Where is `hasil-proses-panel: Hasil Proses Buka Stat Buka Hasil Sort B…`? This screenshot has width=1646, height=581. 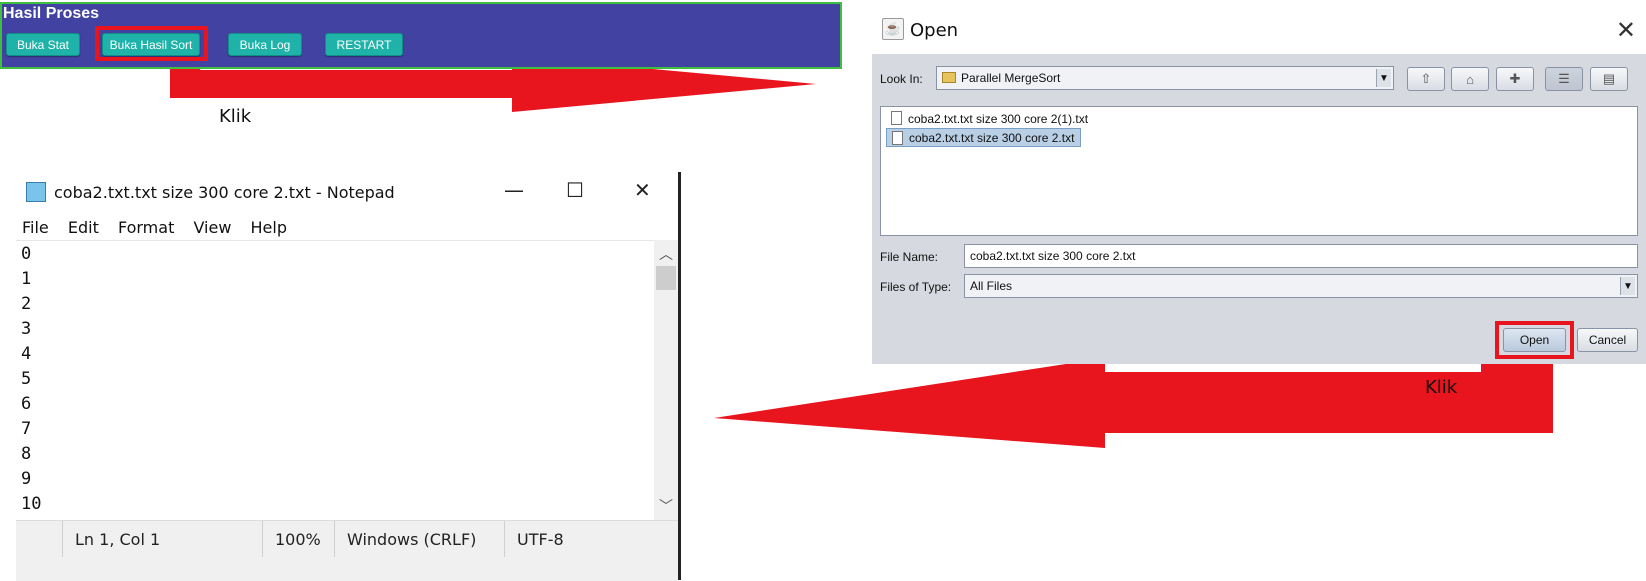
hasil-proses-panel: Hasil Proses Buka Stat Buka Hasil Sort B… is located at coordinates (421, 35).